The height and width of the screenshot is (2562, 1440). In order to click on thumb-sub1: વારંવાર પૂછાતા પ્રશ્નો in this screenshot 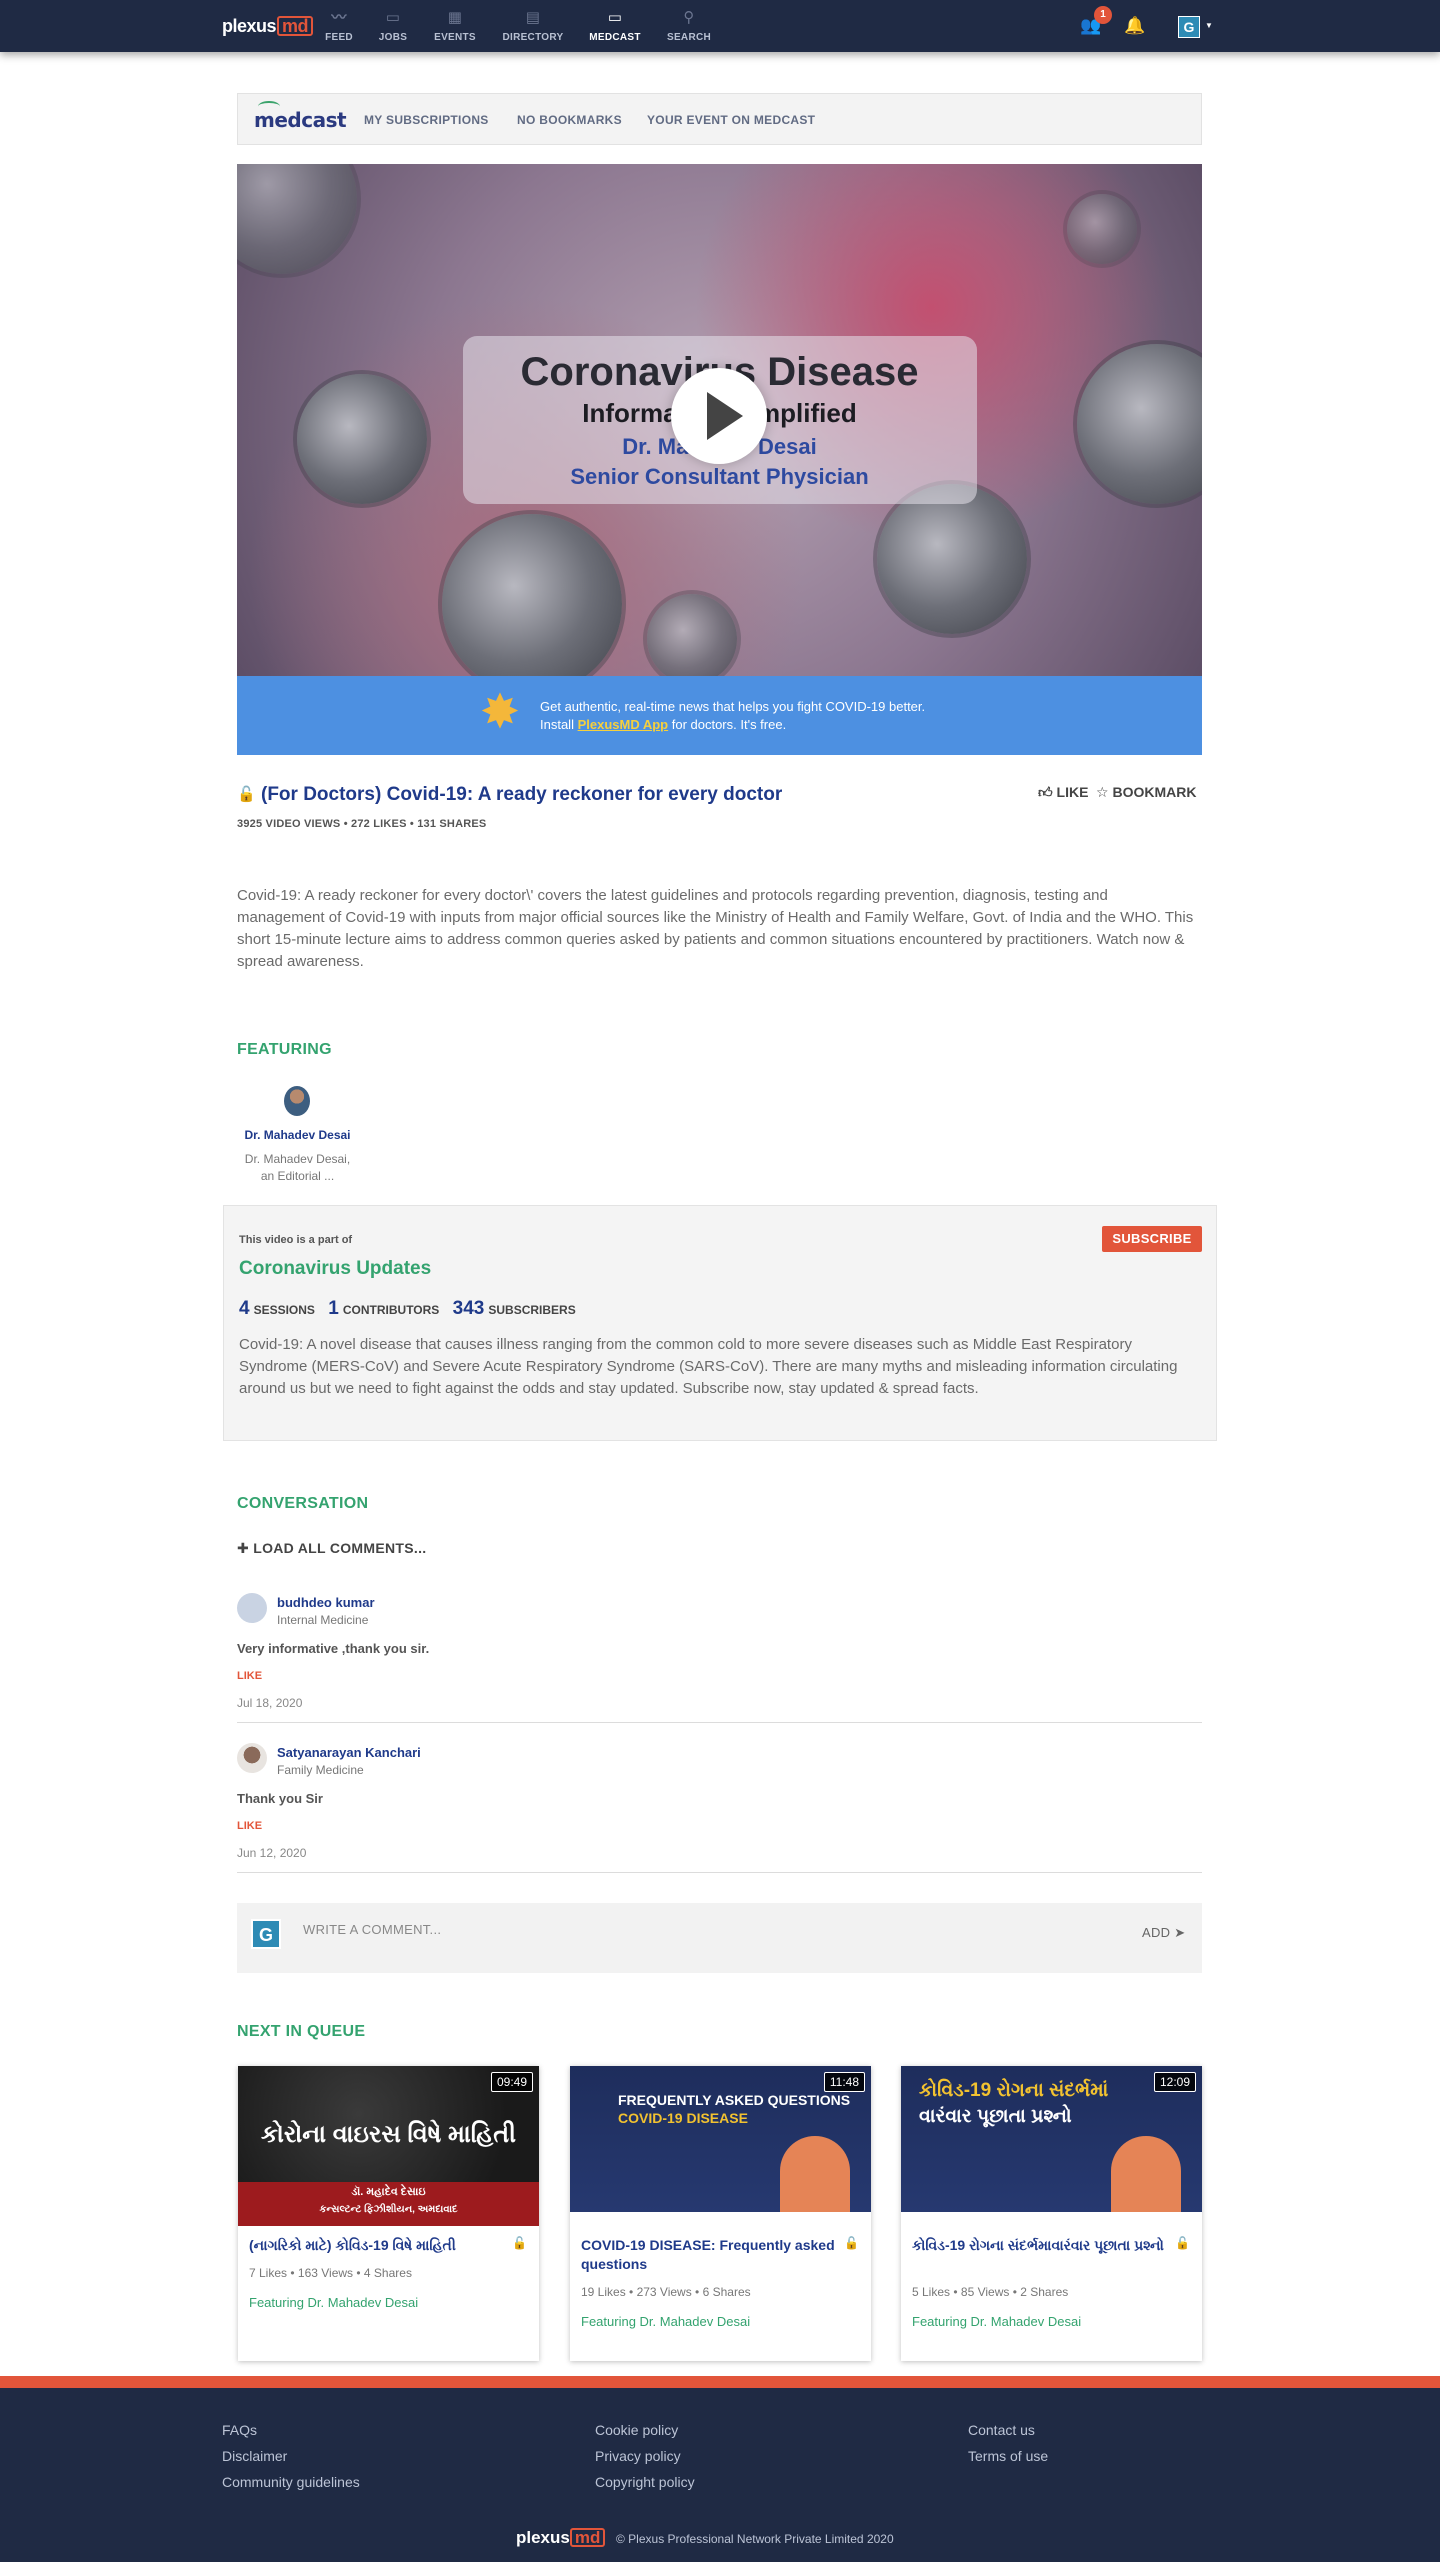, I will do `click(995, 2116)`.